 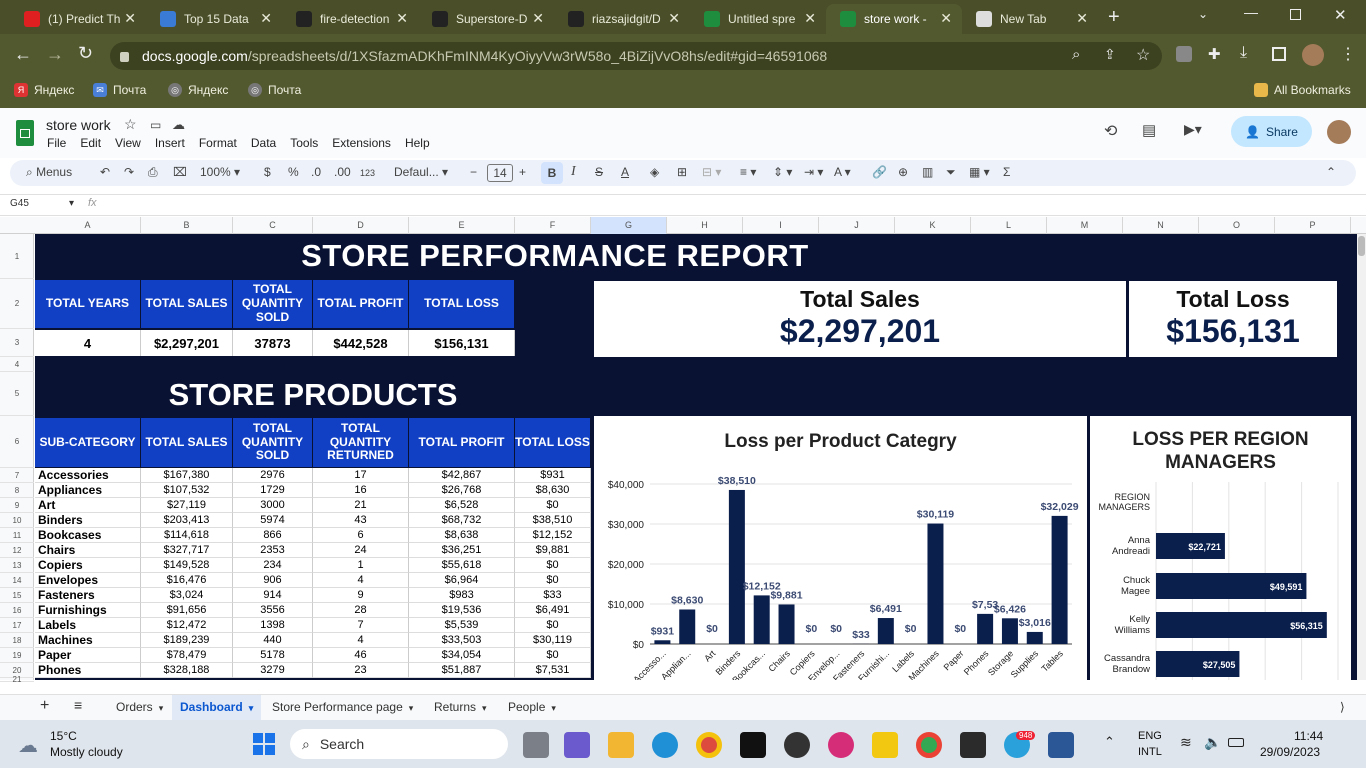 I want to click on minimize-icon: —, so click(x=1251, y=12).